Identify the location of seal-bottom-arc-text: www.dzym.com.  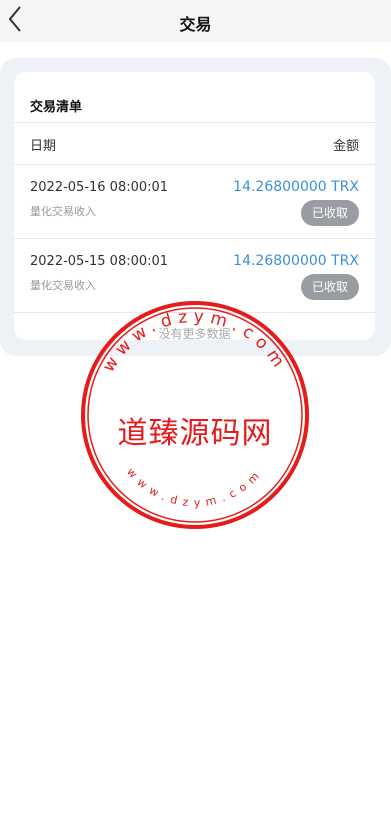
(192, 487).